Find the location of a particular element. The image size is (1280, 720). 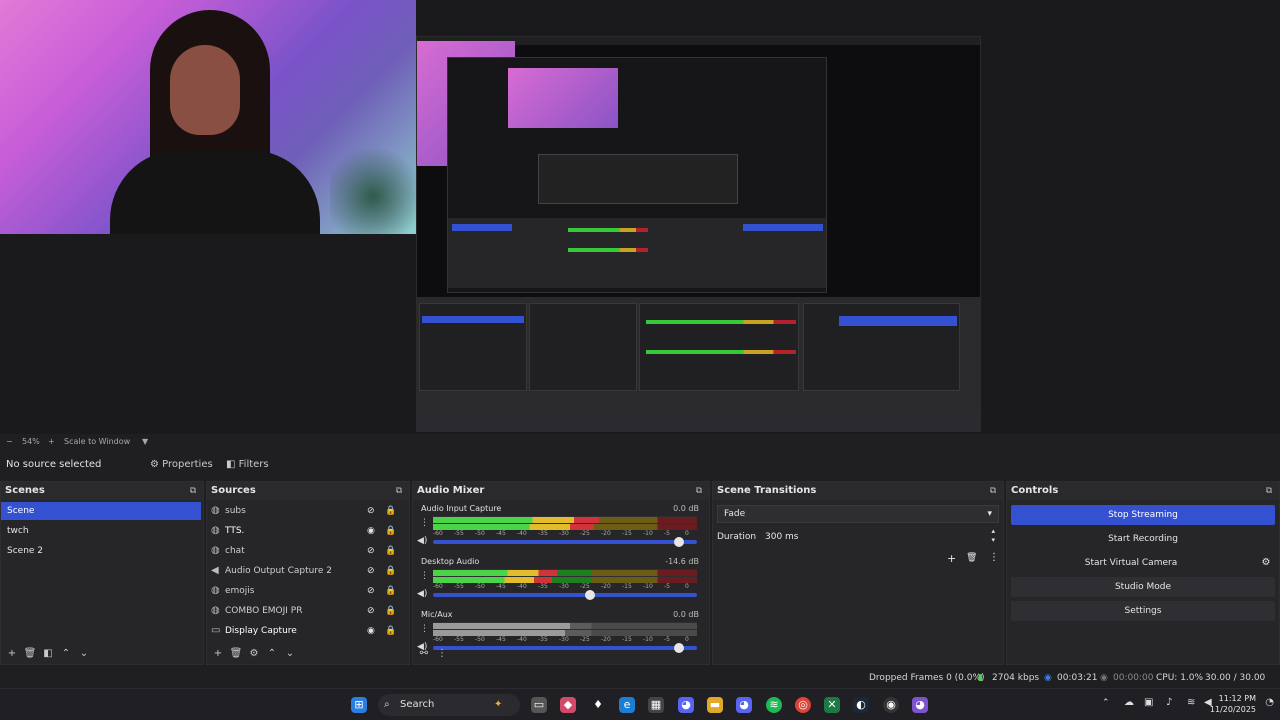

stepper-icon: ▴ ▾ is located at coordinates (993, 536).